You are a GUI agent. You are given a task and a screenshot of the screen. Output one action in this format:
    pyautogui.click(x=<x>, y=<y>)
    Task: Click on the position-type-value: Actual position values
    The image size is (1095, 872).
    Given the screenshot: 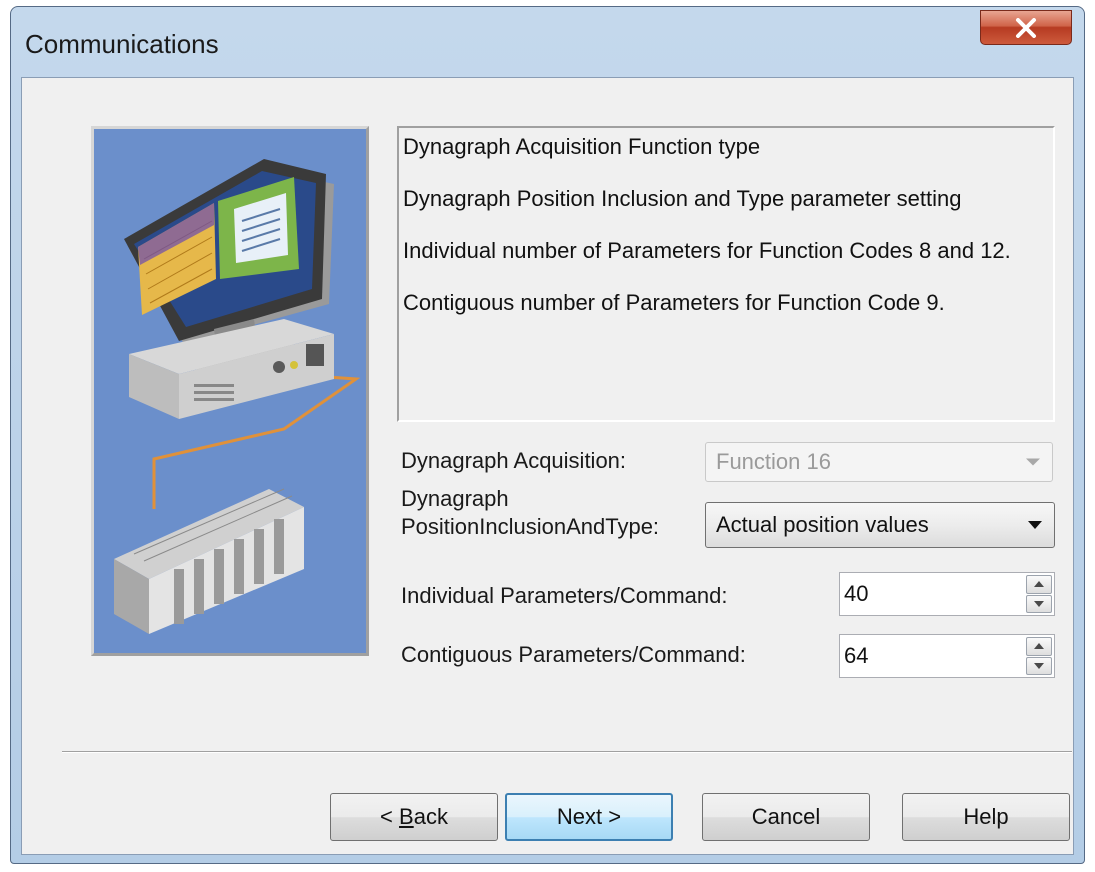 What is the action you would take?
    pyautogui.click(x=822, y=524)
    